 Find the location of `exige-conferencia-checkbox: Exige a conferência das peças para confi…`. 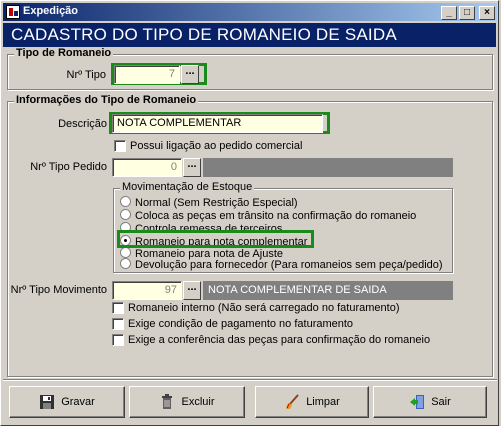

exige-conferencia-checkbox: Exige a conferência das peças para confi… is located at coordinates (271, 341).